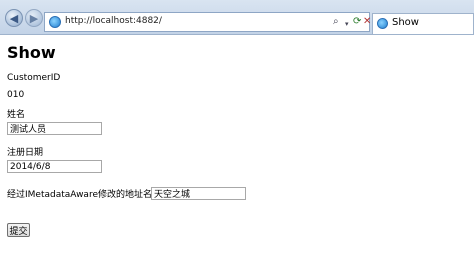  What do you see at coordinates (54, 166) in the screenshot?
I see `register-date-field` at bounding box center [54, 166].